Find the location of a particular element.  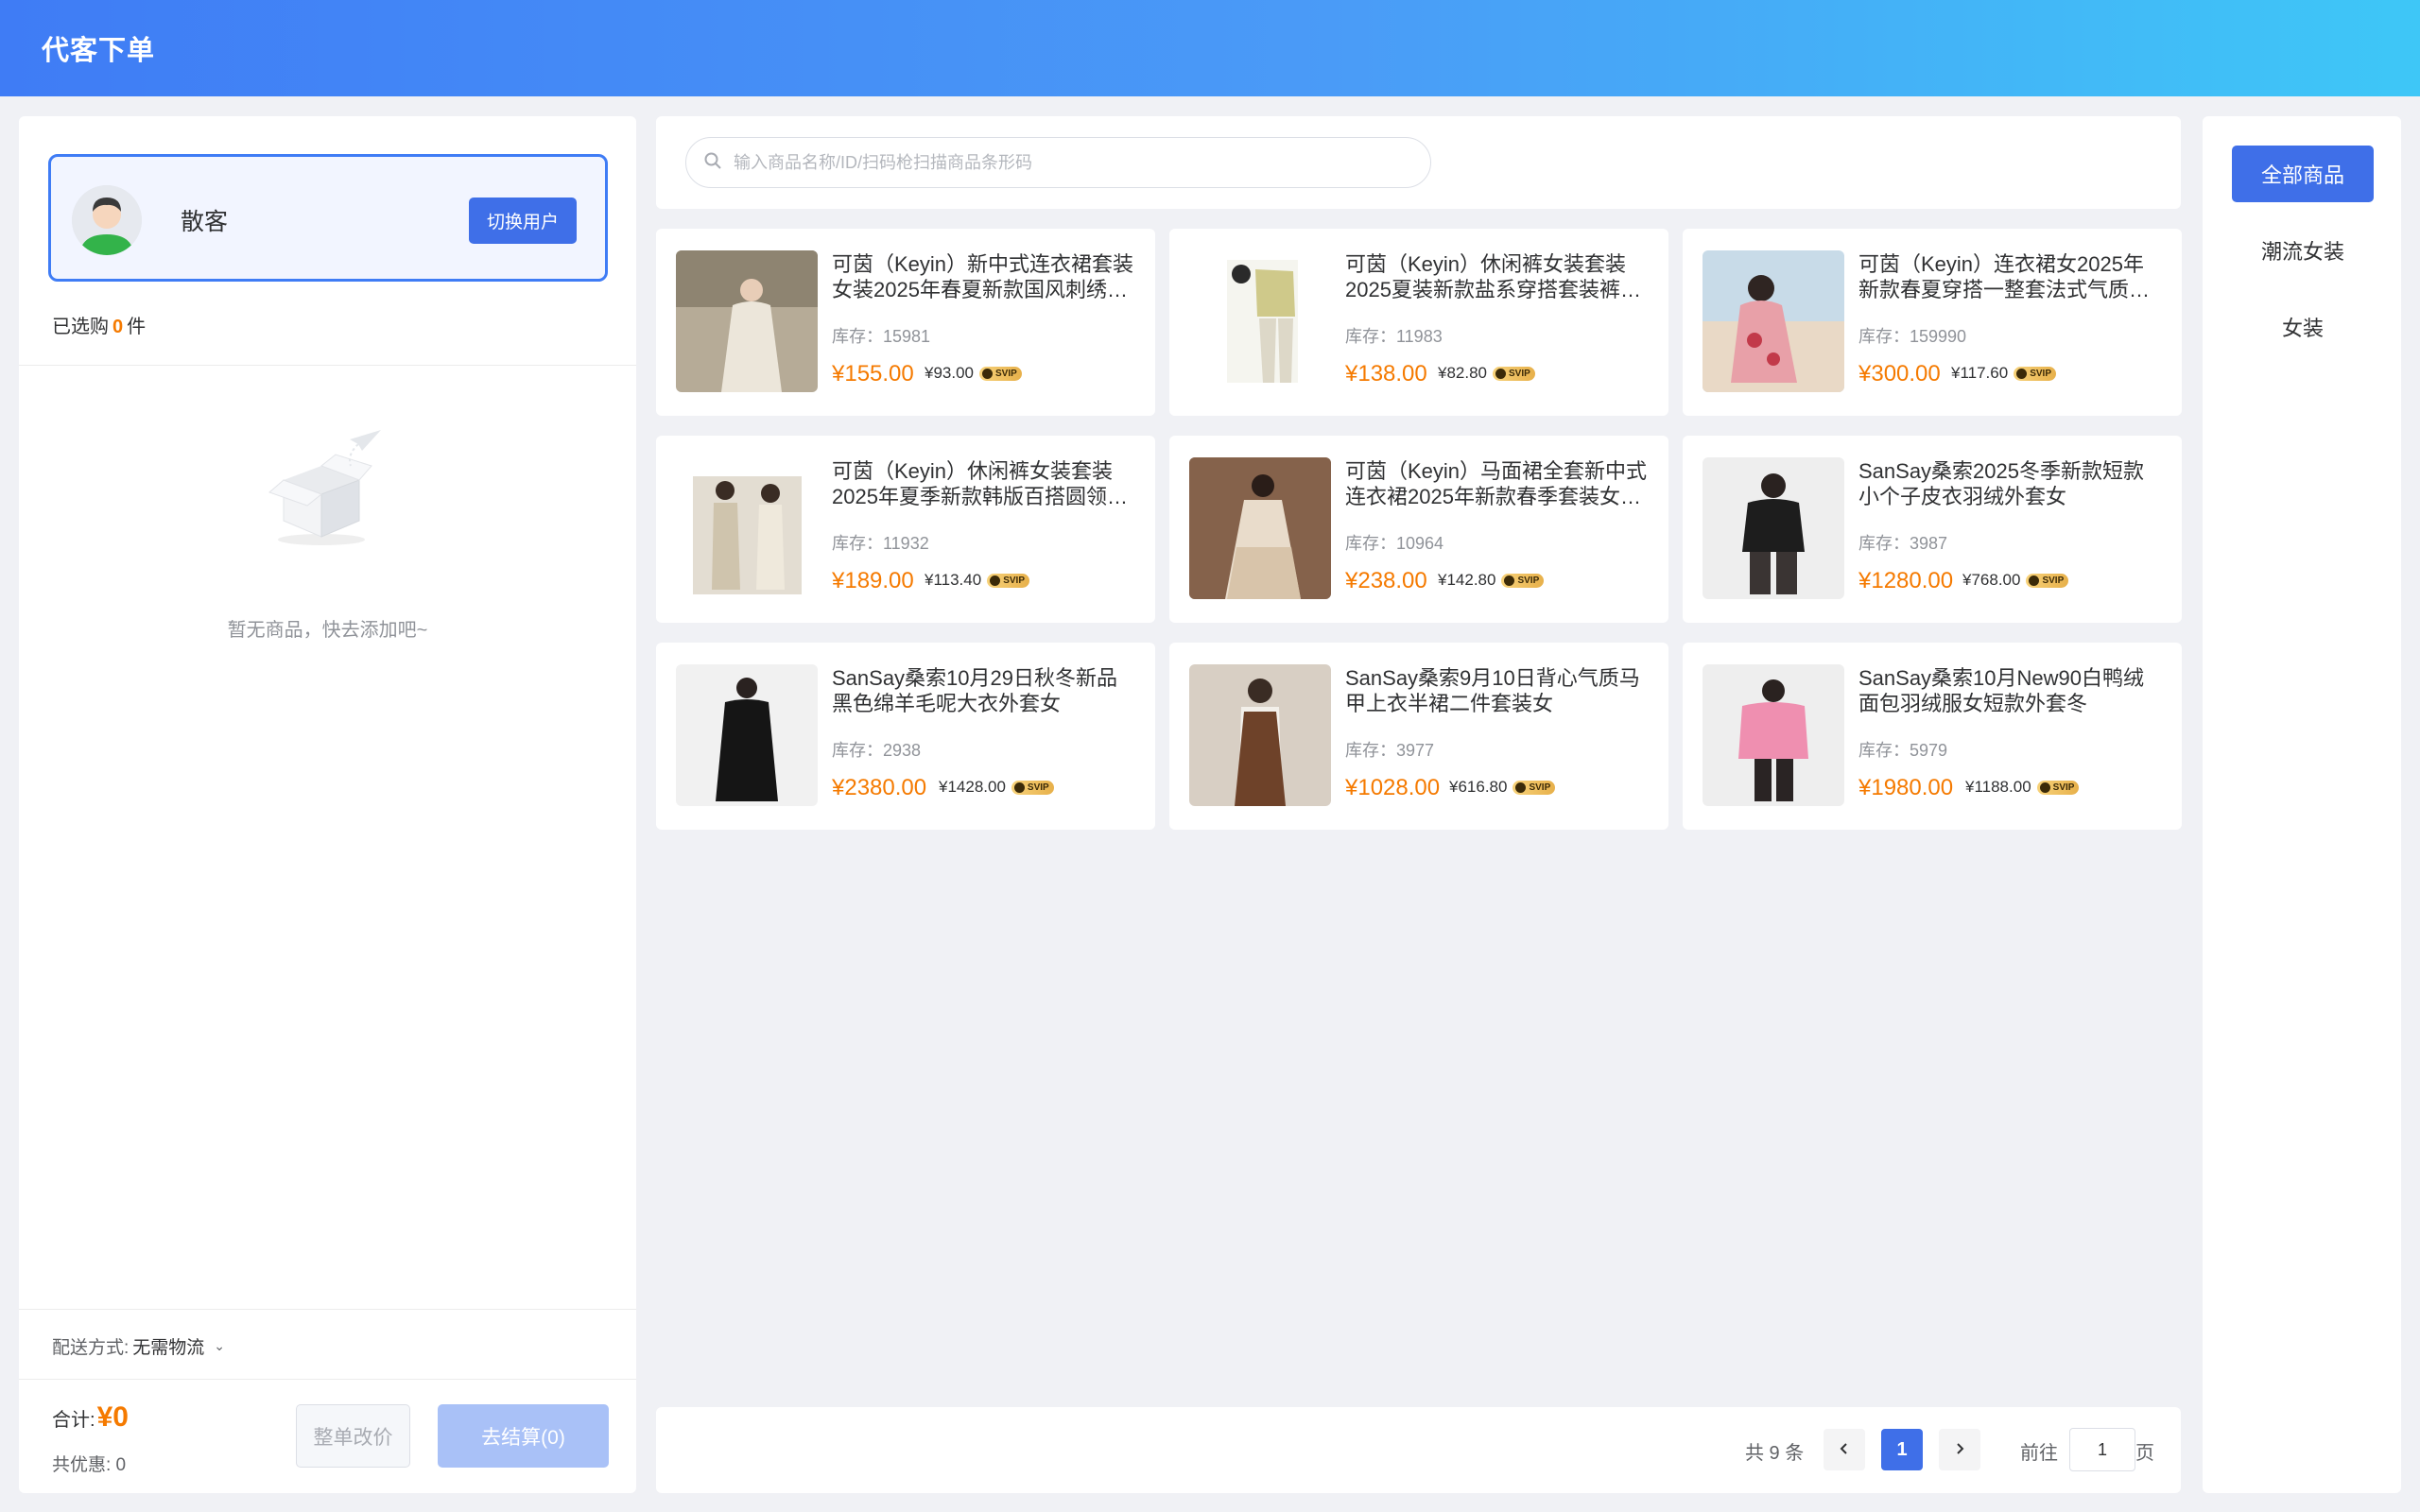

vip-price-group: ¥1428.00 SVIP is located at coordinates (997, 787).